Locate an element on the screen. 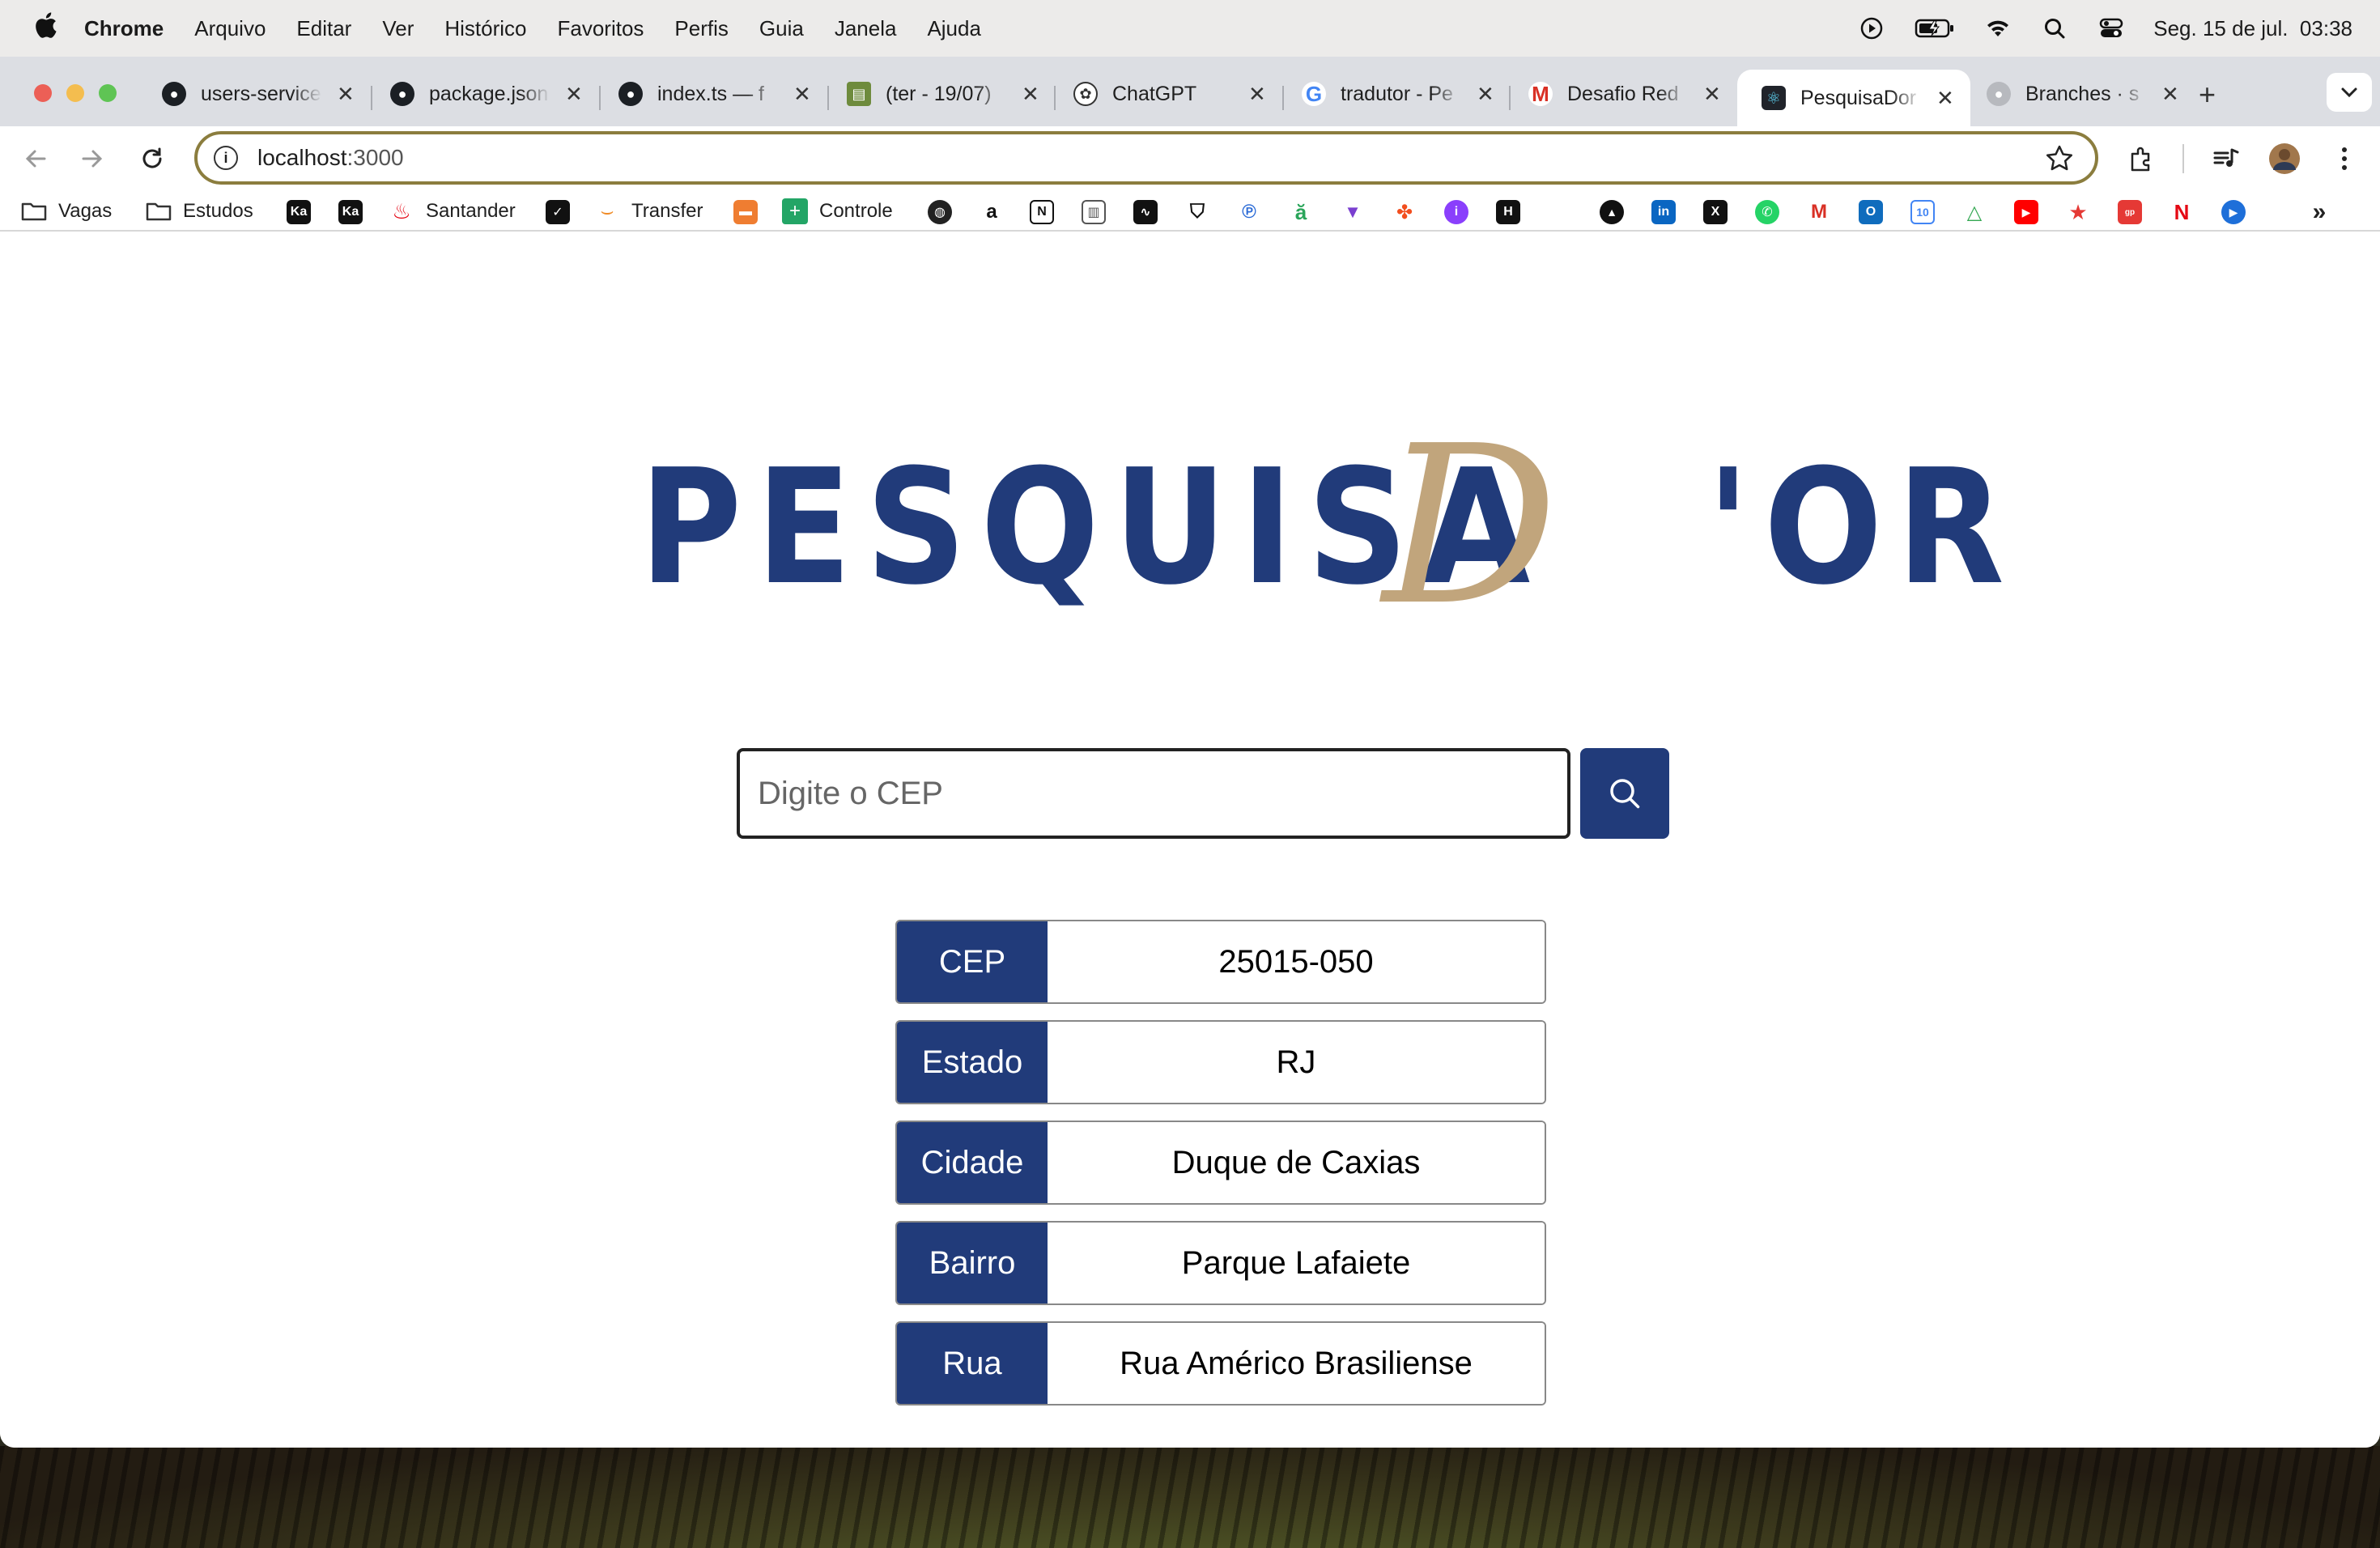  notion-icon: N is located at coordinates (1042, 212).